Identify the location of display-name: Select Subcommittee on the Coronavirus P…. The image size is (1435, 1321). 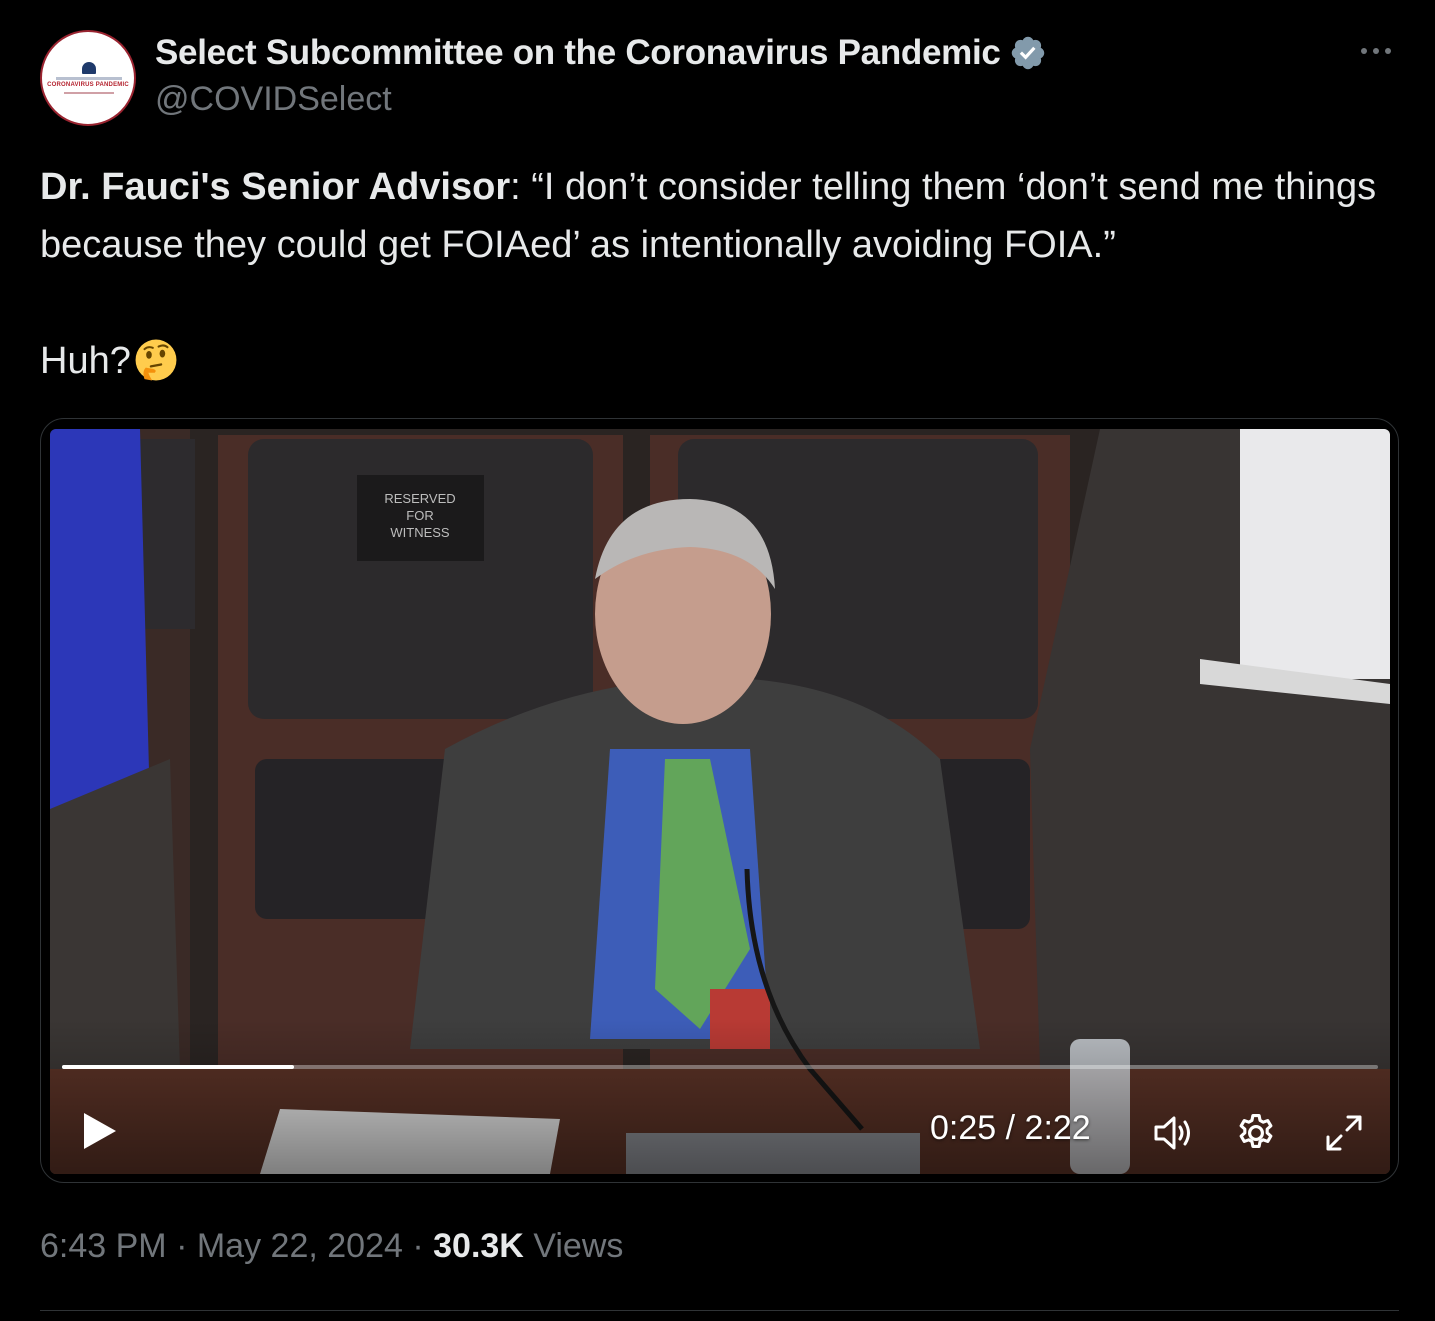
(578, 53).